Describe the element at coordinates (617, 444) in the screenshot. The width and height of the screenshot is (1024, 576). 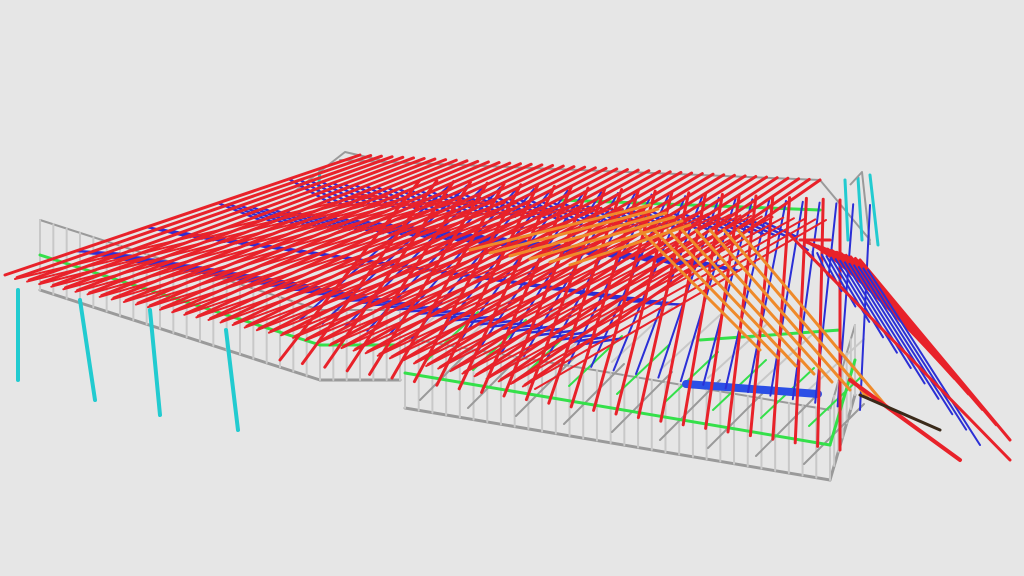
I see `bottom-plate` at that location.